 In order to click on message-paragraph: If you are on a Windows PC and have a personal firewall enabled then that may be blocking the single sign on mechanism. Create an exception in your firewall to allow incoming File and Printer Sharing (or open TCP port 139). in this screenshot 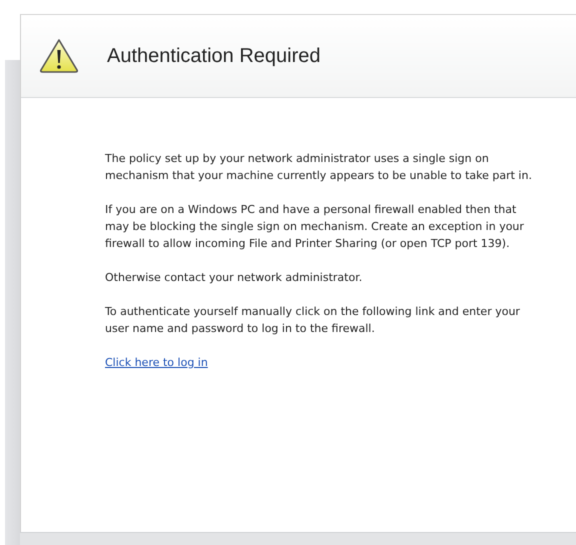, I will do `click(315, 227)`.